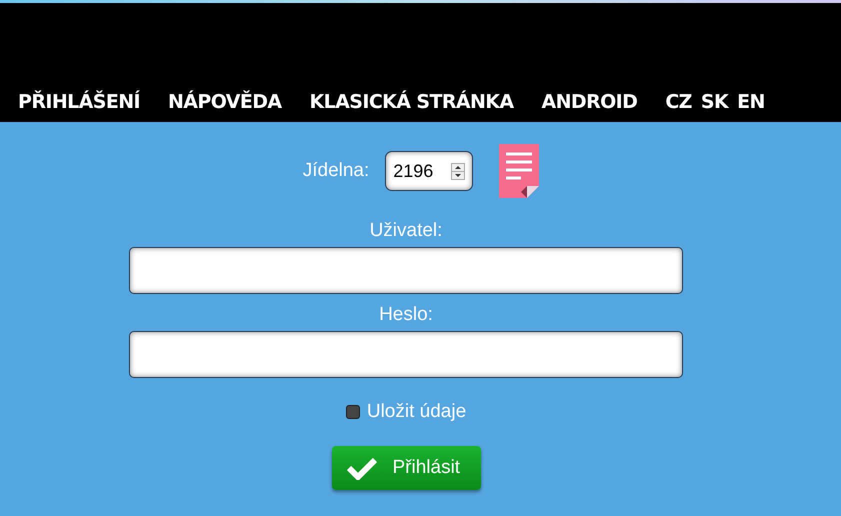  Describe the element at coordinates (406, 354) in the screenshot. I see `password-field` at that location.